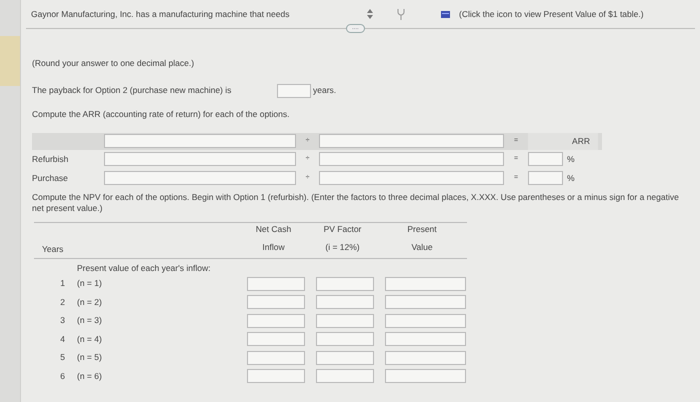 The height and width of the screenshot is (402, 700). Describe the element at coordinates (273, 238) in the screenshot. I see `column-header: Net Cash Inflow` at that location.